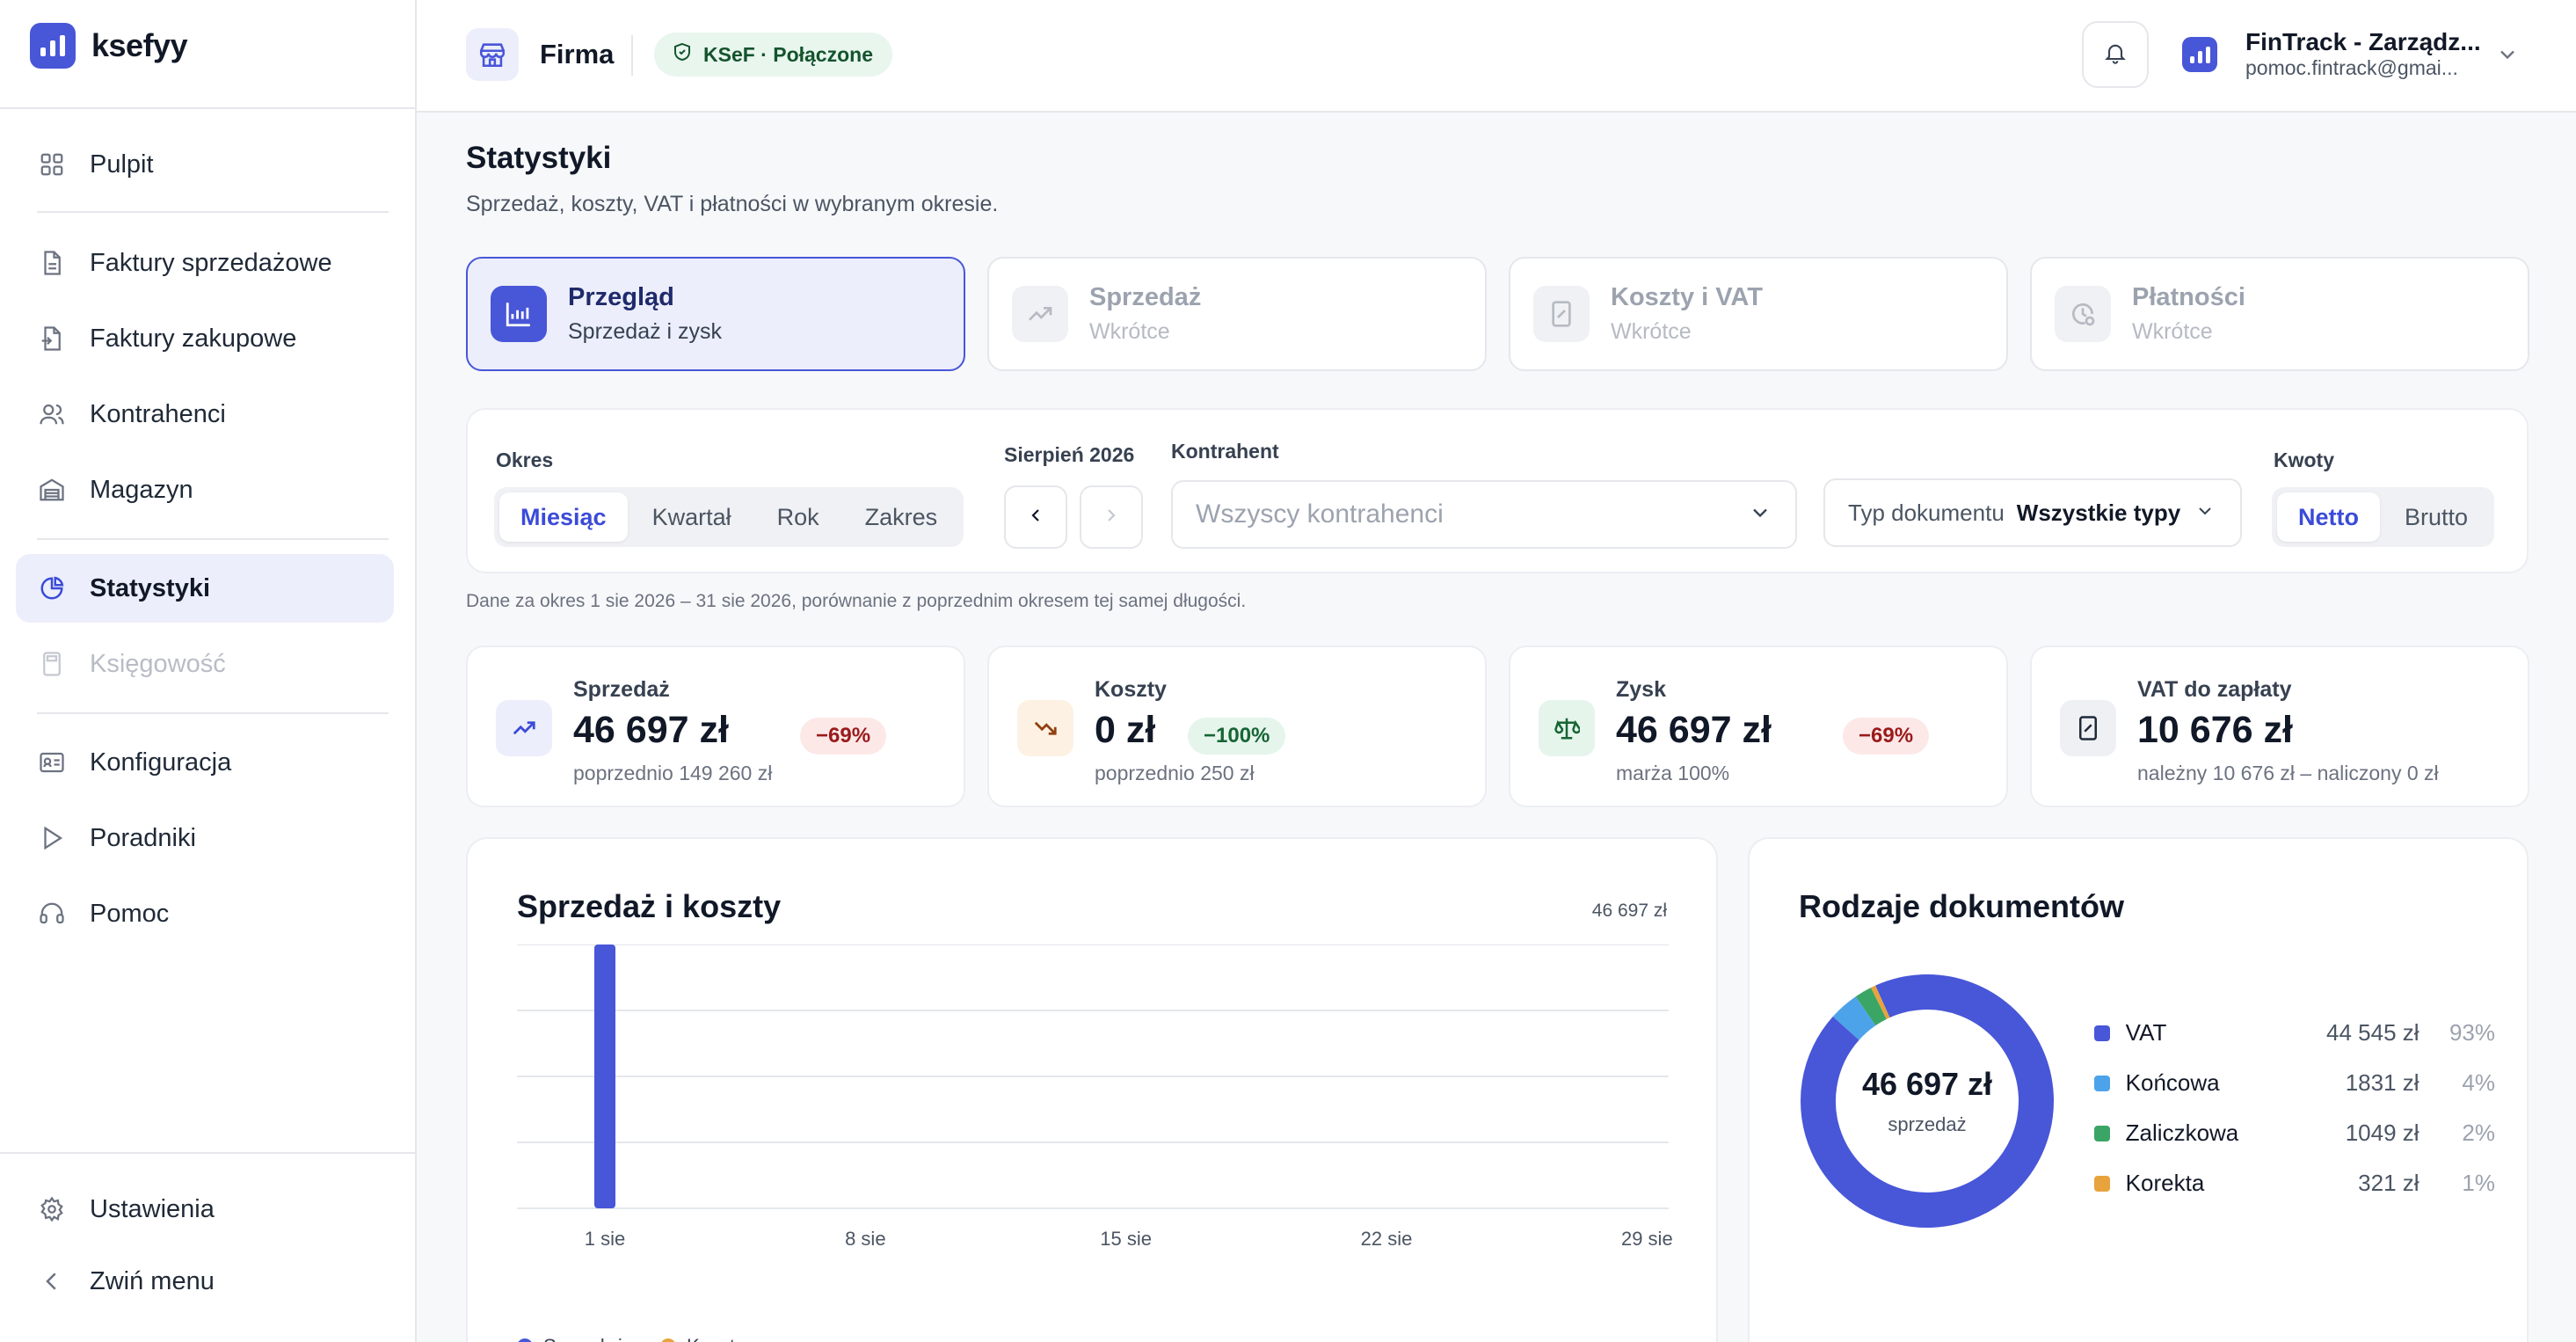 The height and width of the screenshot is (1342, 2576). I want to click on list-item: VAT 44 545 zł 93%, so click(2294, 1033).